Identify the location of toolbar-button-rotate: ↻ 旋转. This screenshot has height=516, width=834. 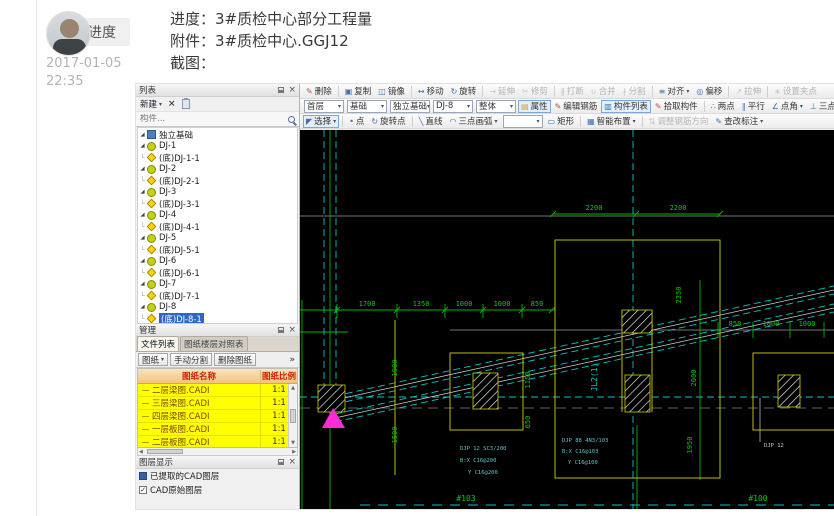
(464, 91).